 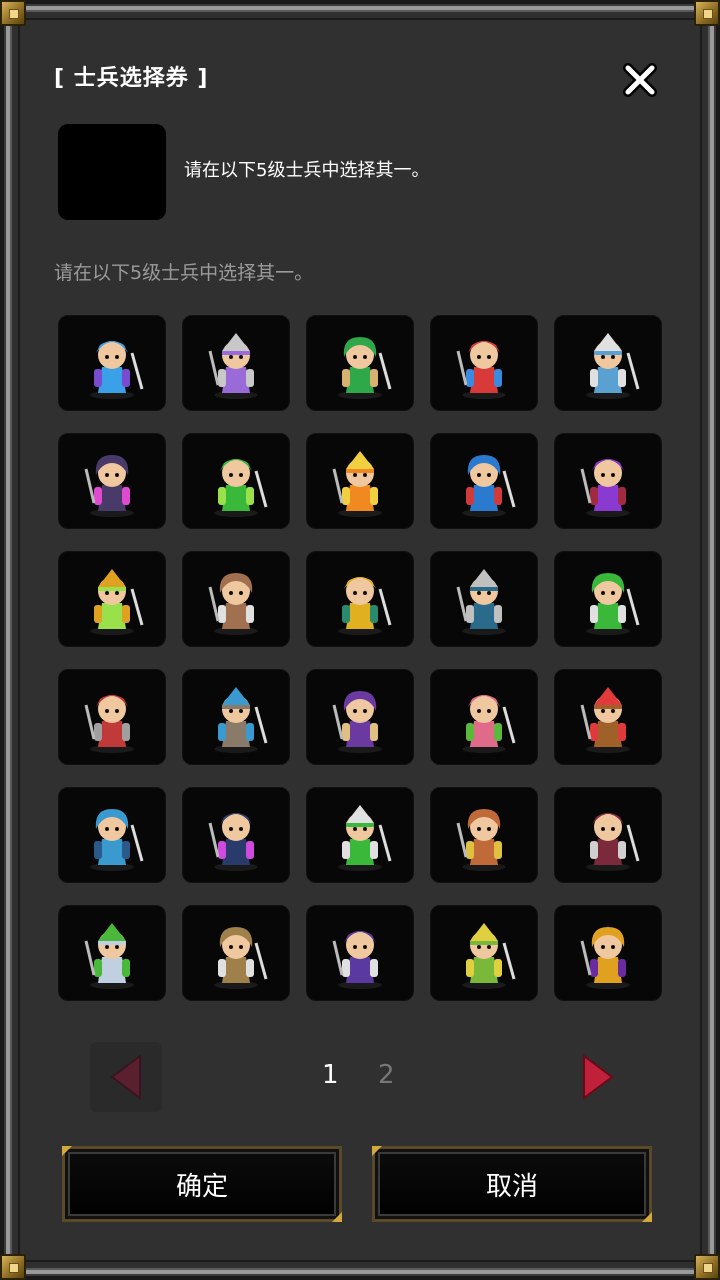 I want to click on cancel-button: 取消, so click(x=512, y=1184).